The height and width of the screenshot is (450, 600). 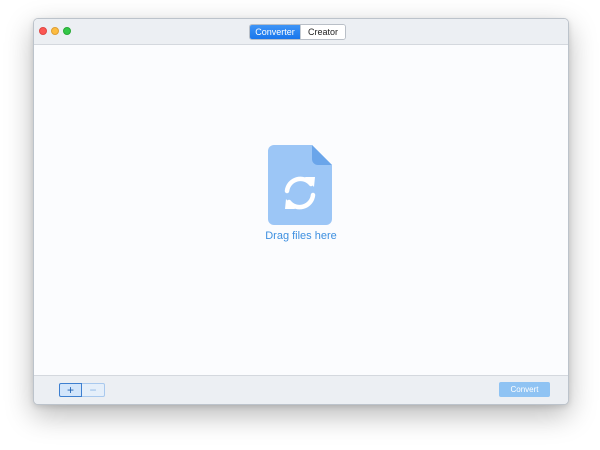 I want to click on title-bar: Converter Creator, so click(x=301, y=32).